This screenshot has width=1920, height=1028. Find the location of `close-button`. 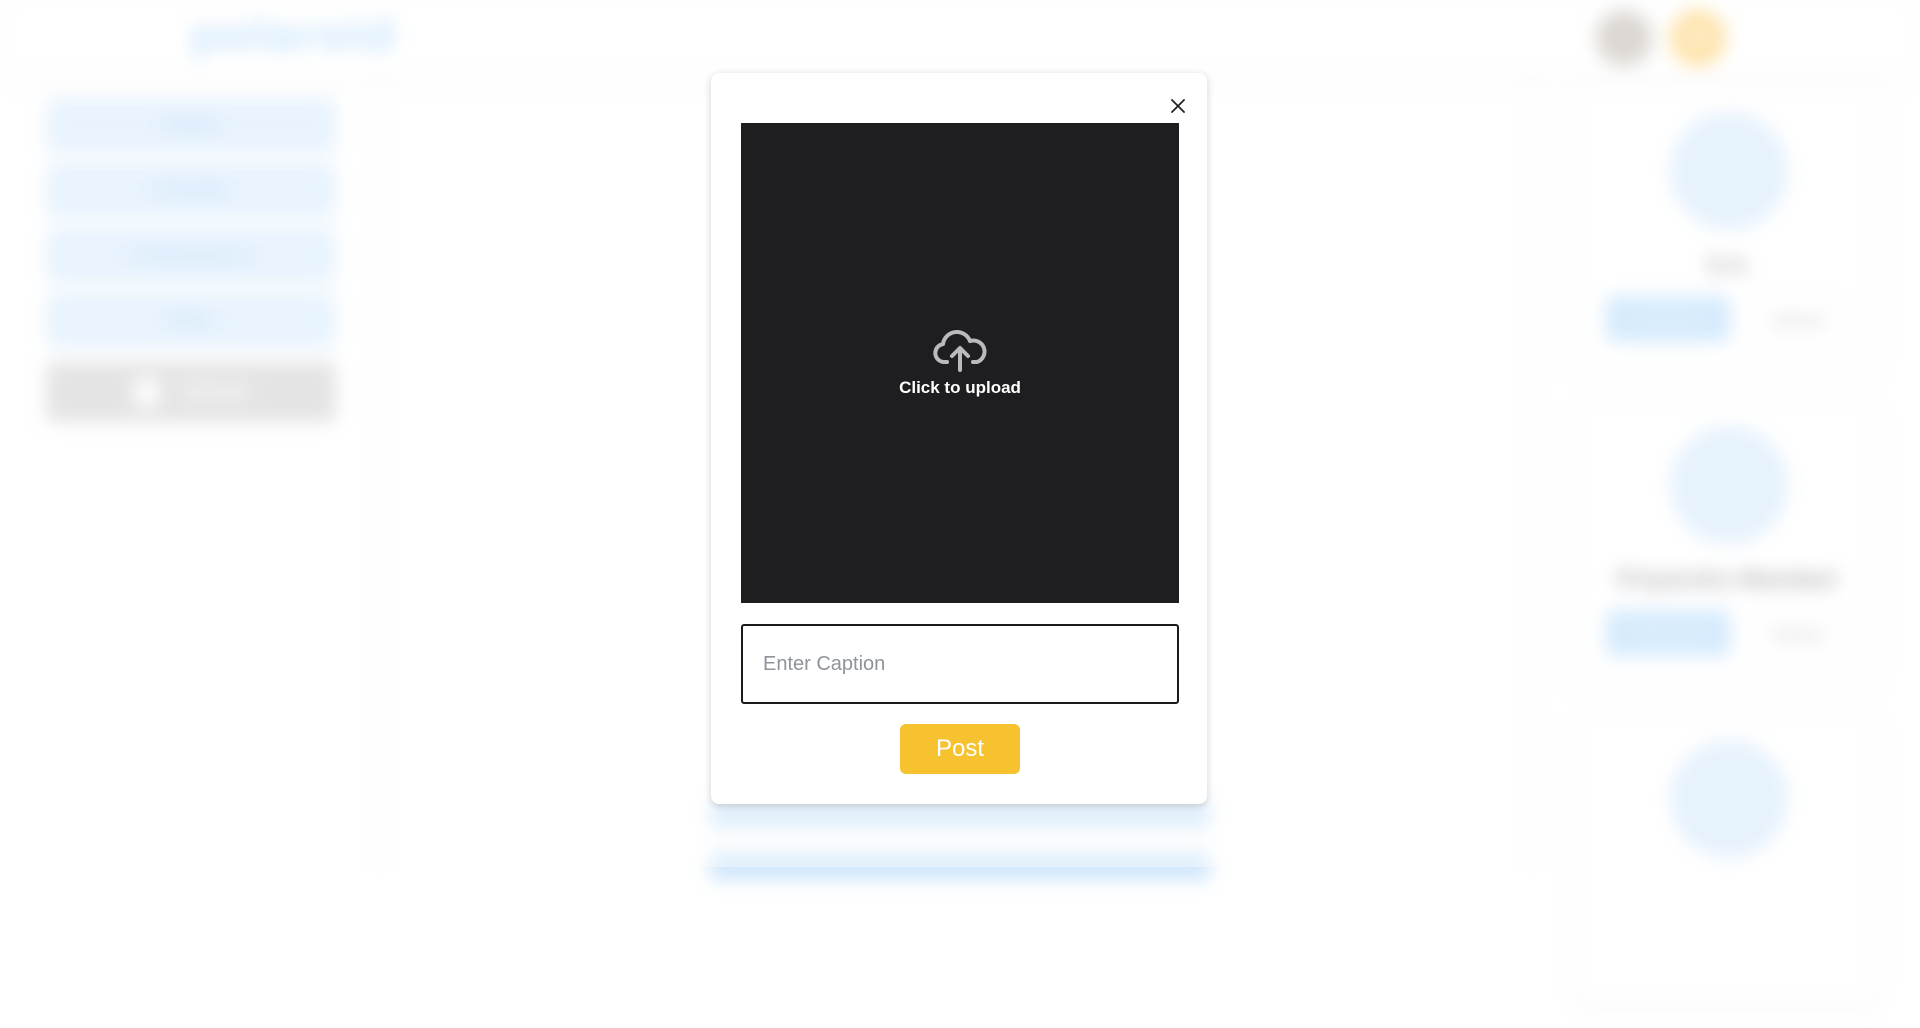

close-button is located at coordinates (1178, 106).